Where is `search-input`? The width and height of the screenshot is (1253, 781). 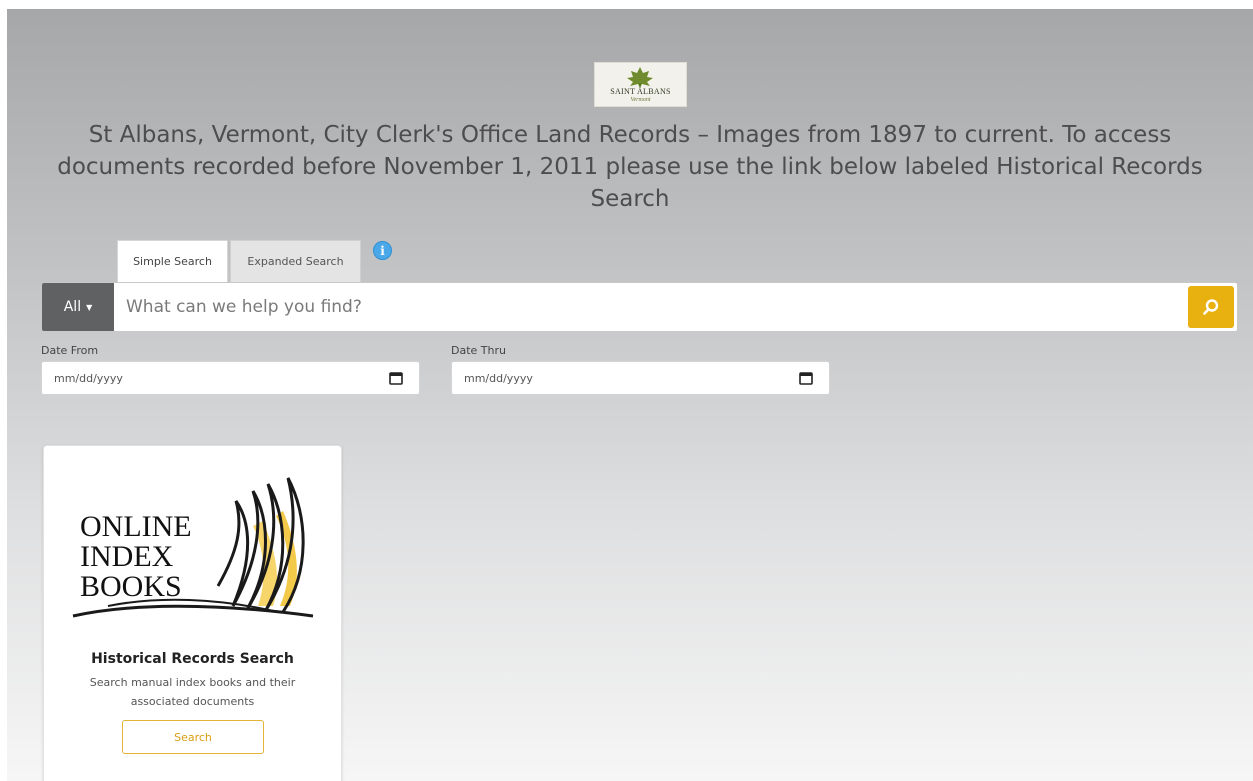
search-input is located at coordinates (649, 307).